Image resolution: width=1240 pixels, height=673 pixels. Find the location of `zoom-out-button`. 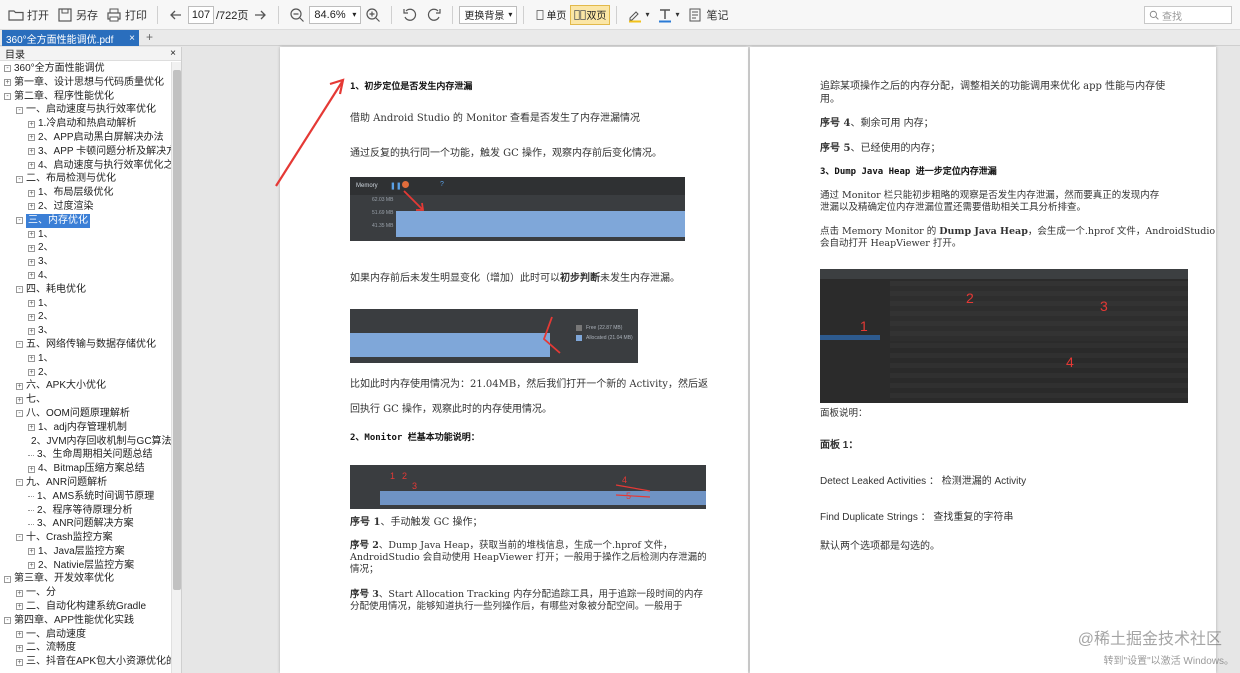

zoom-out-button is located at coordinates (297, 15).